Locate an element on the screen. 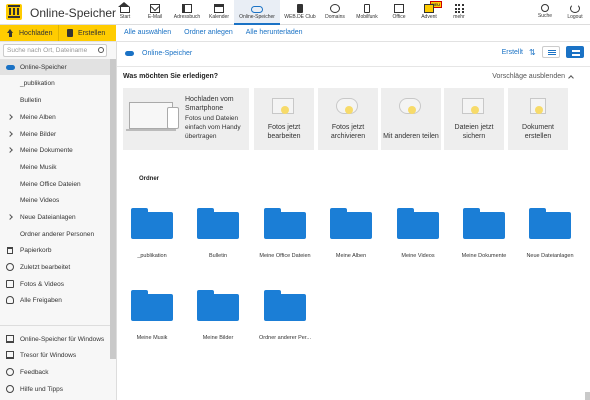 This screenshot has width=590, height=400. sidebar-item-online-speicher: Online-Speicher is located at coordinates (55, 67).